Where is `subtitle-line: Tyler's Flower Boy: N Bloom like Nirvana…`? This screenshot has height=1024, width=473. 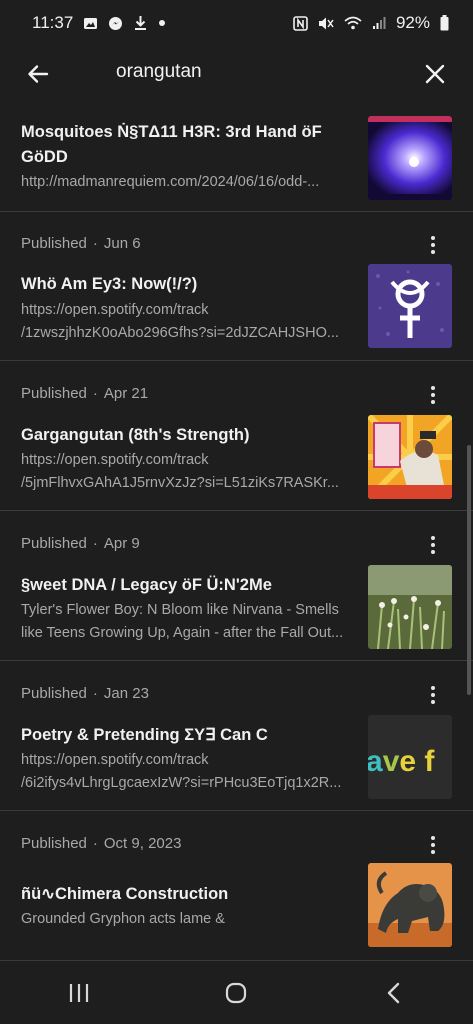 subtitle-line: Tyler's Flower Boy: N Bloom like Nirvana… is located at coordinates (180, 610).